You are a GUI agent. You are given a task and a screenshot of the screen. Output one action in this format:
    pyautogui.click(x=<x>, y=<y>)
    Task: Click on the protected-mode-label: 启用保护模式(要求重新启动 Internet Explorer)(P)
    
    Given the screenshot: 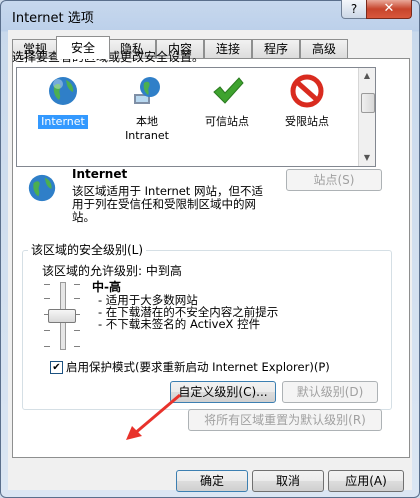 What is the action you would take?
    pyautogui.click(x=198, y=367)
    